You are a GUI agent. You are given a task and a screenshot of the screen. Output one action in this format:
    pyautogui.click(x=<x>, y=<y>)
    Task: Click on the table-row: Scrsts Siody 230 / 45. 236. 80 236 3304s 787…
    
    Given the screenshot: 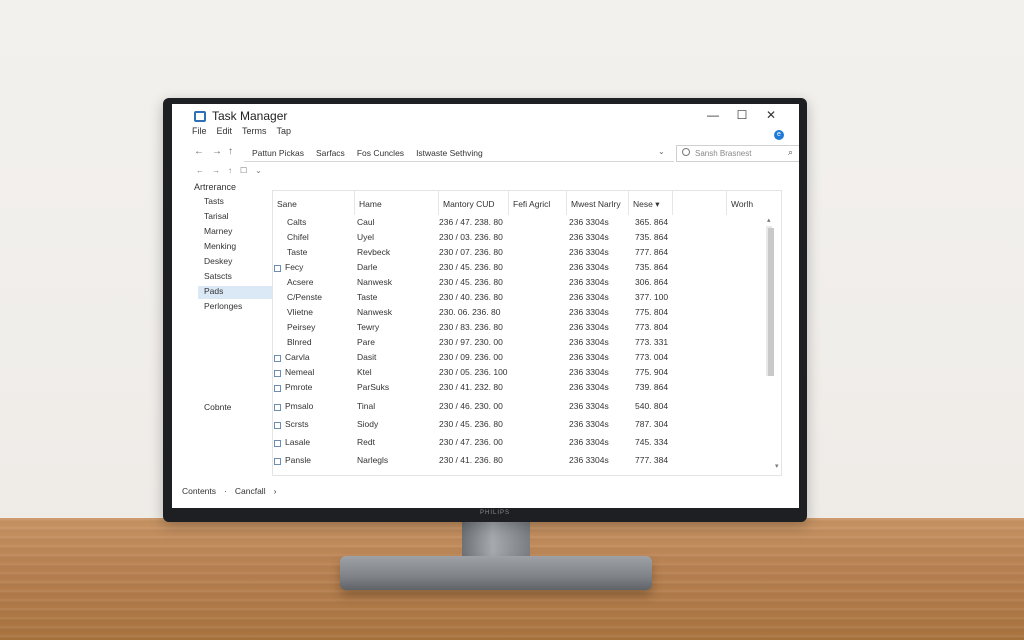 What is the action you would take?
    pyautogui.click(x=519, y=426)
    